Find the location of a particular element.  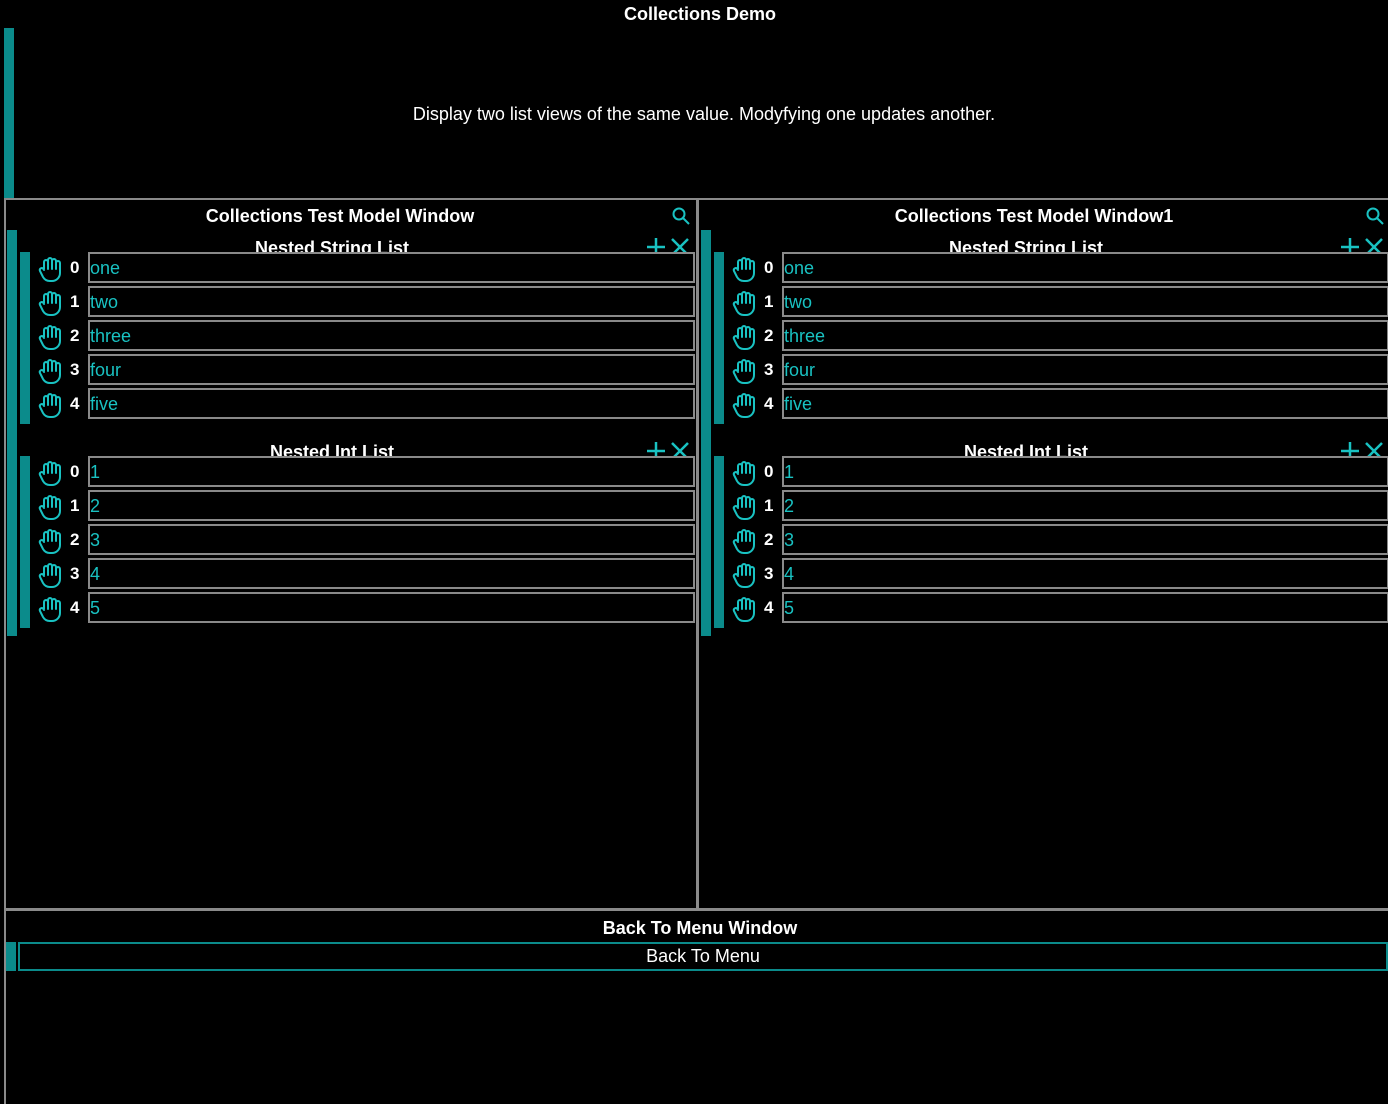

panel-title: Collections Test Model Window1 is located at coordinates (1034, 216).